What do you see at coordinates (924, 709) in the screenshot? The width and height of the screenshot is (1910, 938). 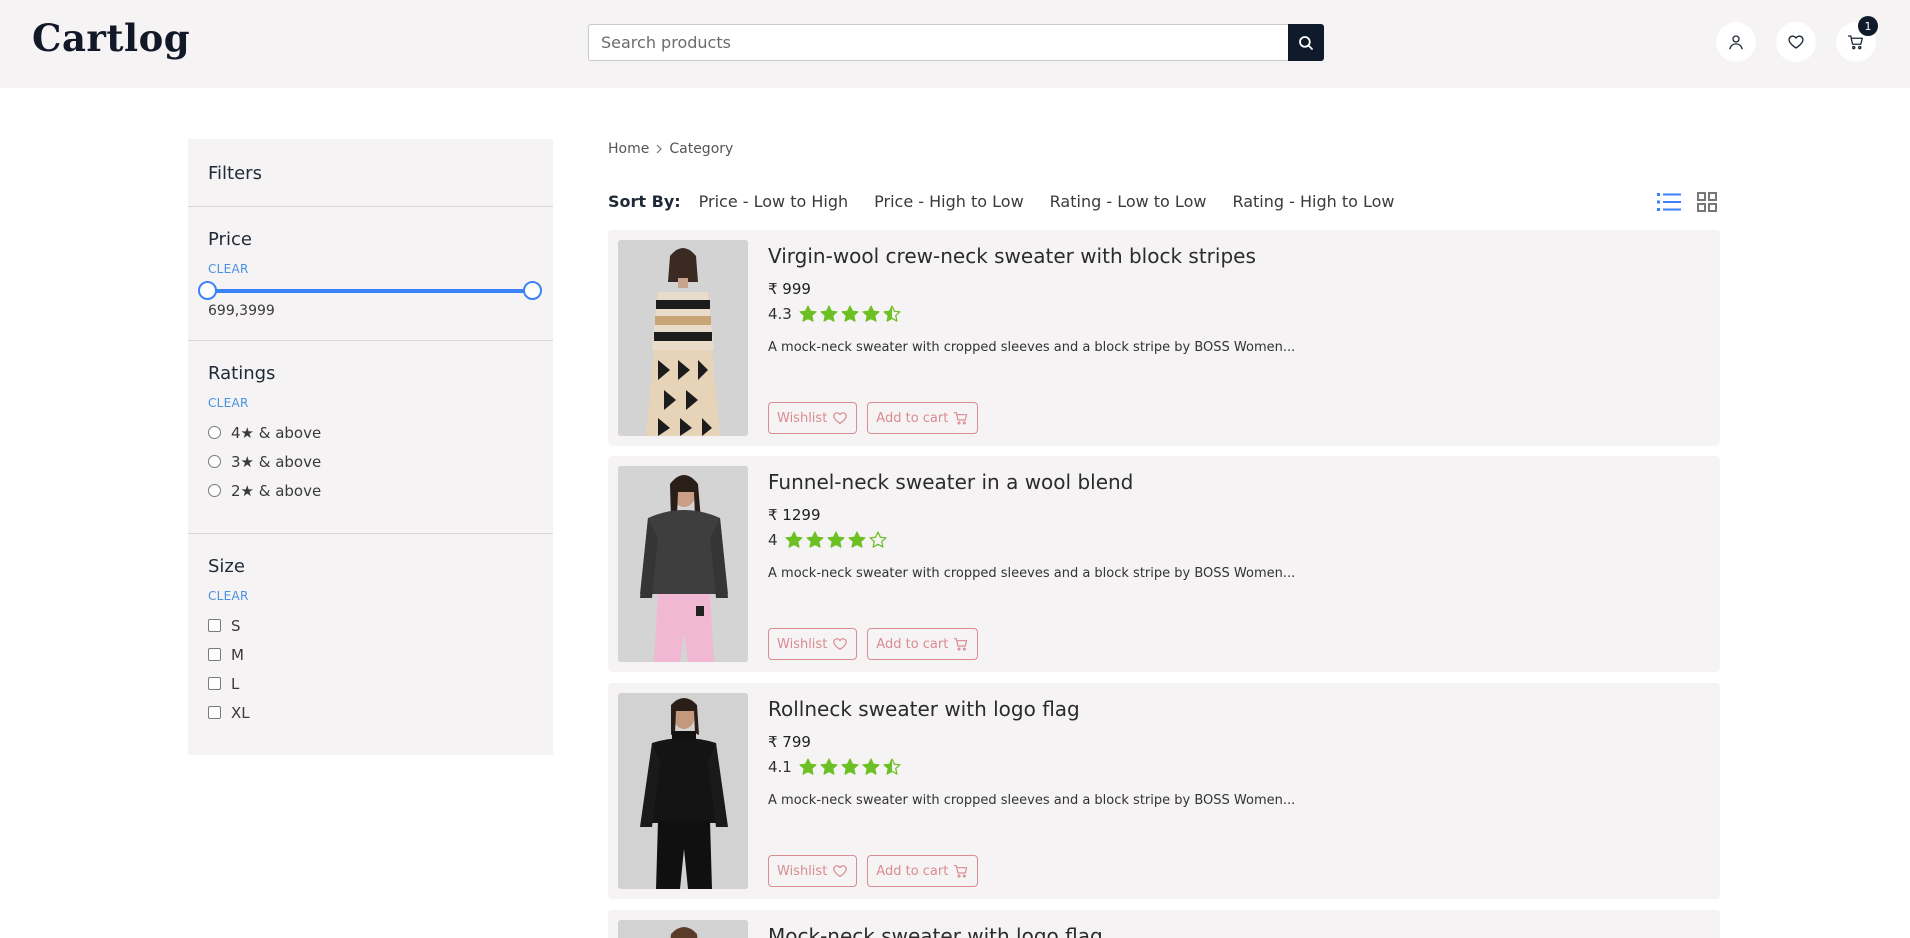 I see `product-title: Rollneck sweater with logo flag` at bounding box center [924, 709].